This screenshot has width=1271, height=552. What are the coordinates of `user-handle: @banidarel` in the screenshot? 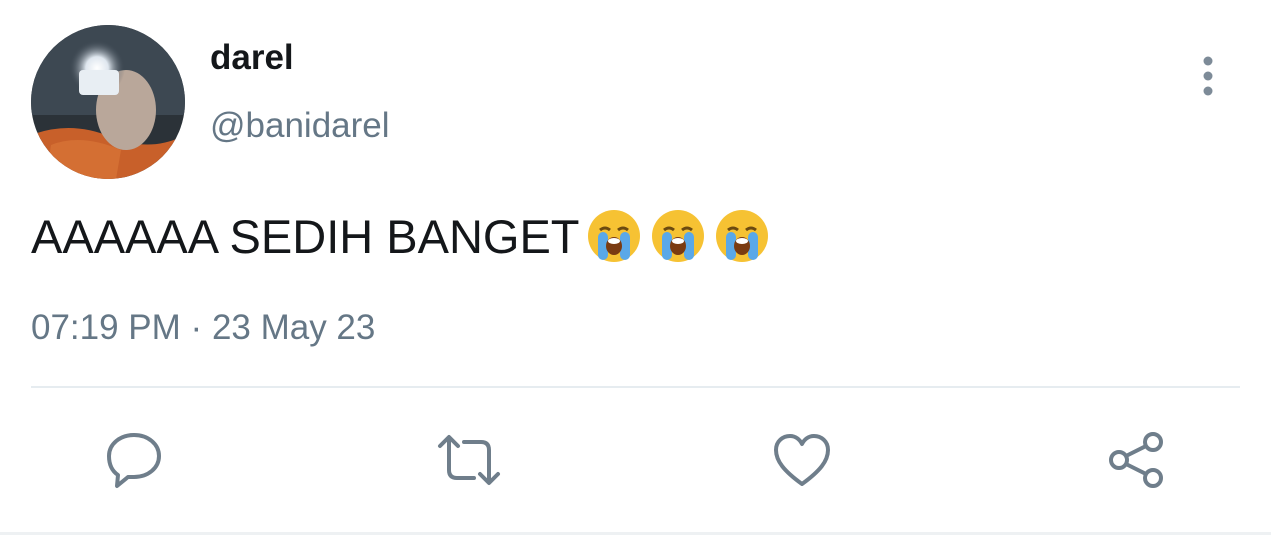 It's located at (300, 126).